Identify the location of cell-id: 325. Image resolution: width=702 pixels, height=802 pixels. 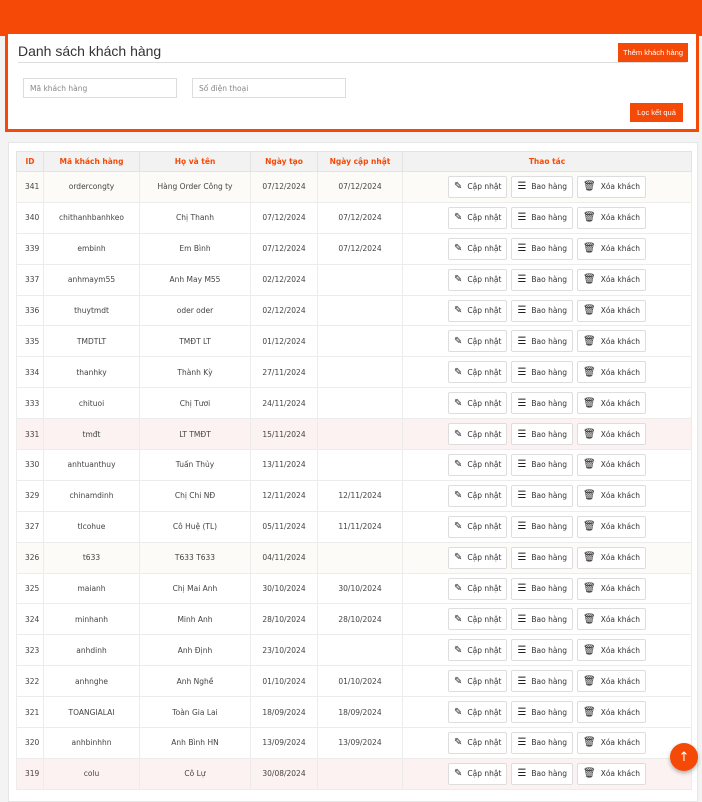
(30, 588).